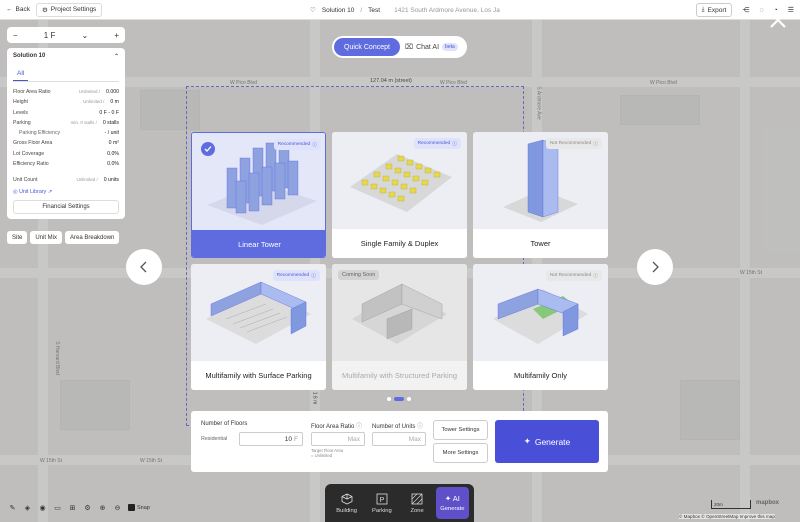  What do you see at coordinates (117, 507) in the screenshot?
I see `zoom-out-icon: ⊖` at bounding box center [117, 507].